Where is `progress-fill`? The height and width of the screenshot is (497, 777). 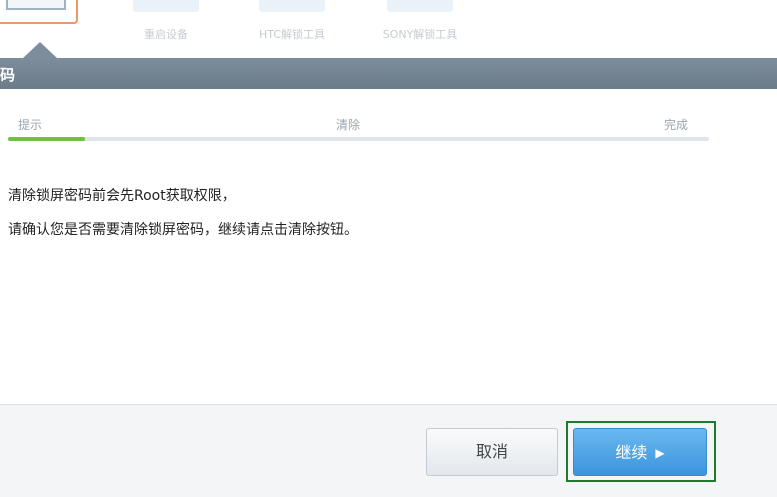 progress-fill is located at coordinates (47, 139).